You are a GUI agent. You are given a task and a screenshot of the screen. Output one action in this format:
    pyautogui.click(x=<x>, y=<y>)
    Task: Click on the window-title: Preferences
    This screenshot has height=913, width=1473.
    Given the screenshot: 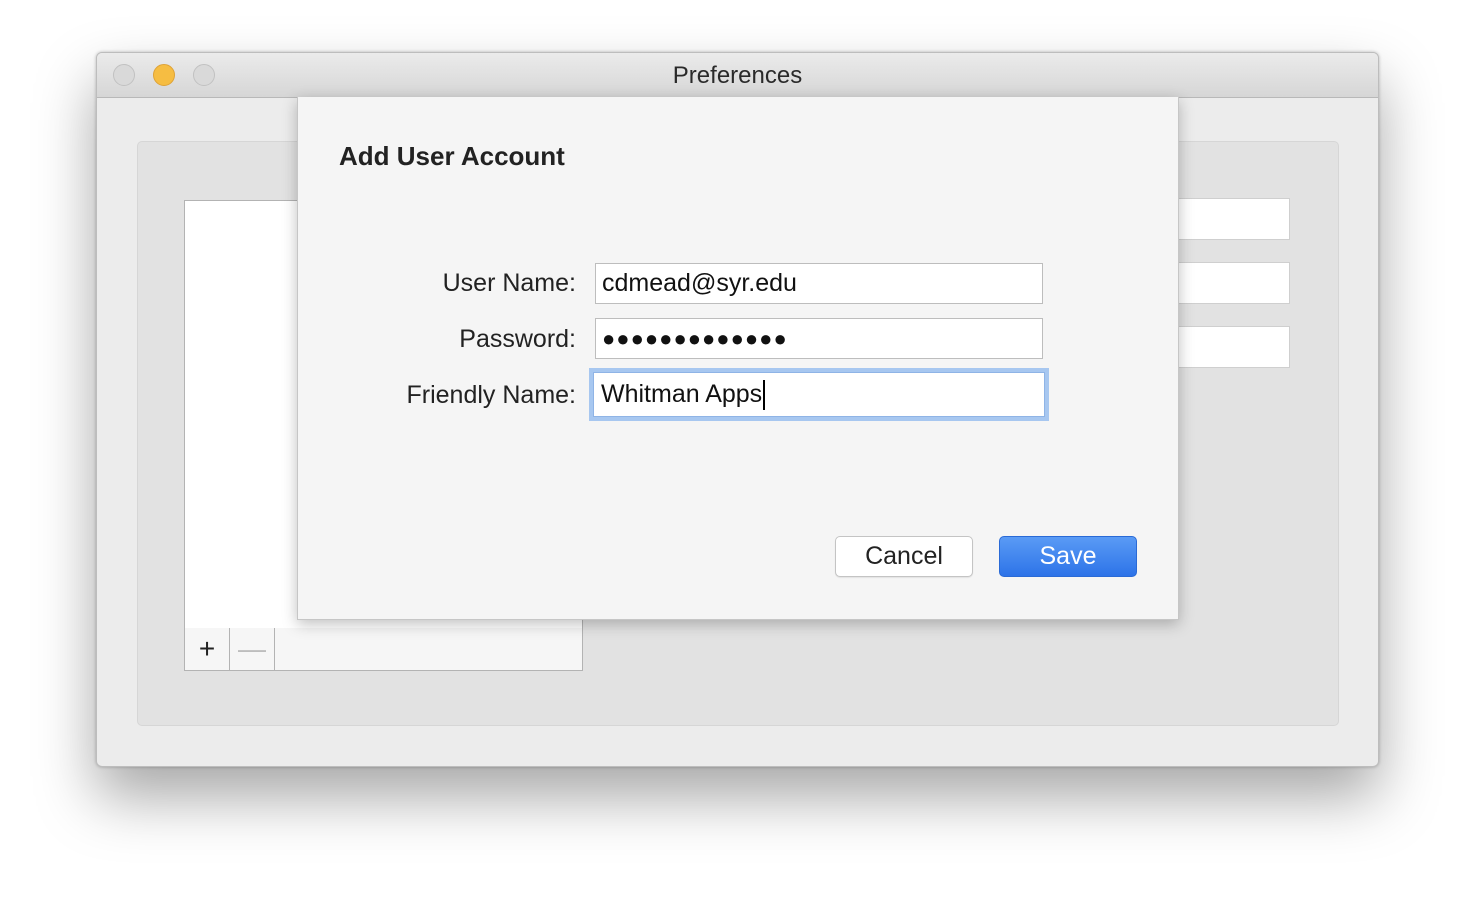 What is the action you would take?
    pyautogui.click(x=737, y=75)
    